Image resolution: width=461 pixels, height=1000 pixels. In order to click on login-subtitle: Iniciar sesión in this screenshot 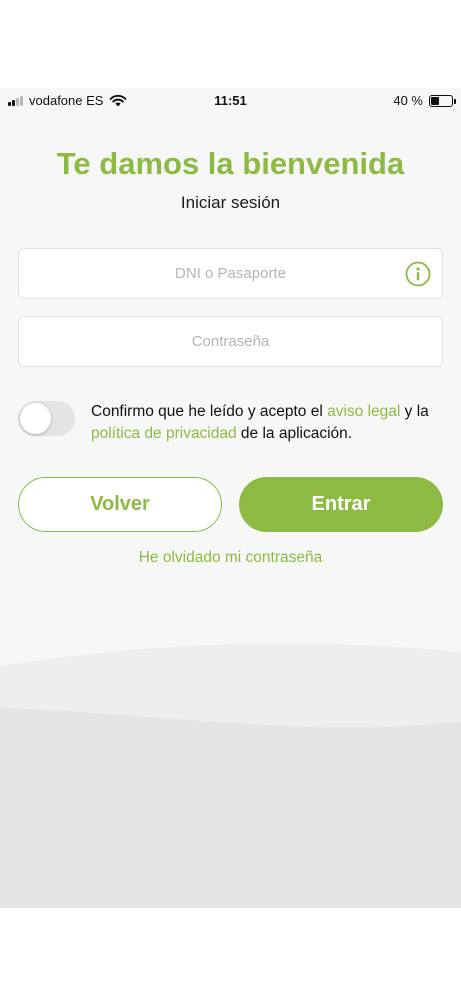, I will do `click(230, 202)`.